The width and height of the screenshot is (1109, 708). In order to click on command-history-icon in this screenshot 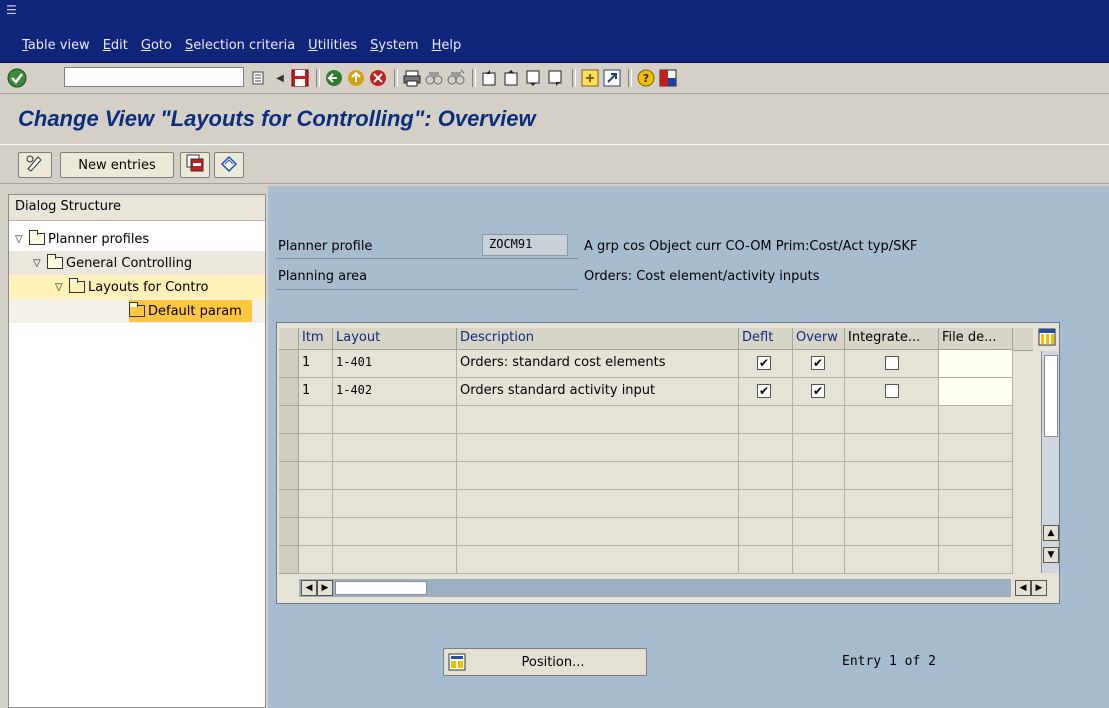, I will do `click(258, 78)`.